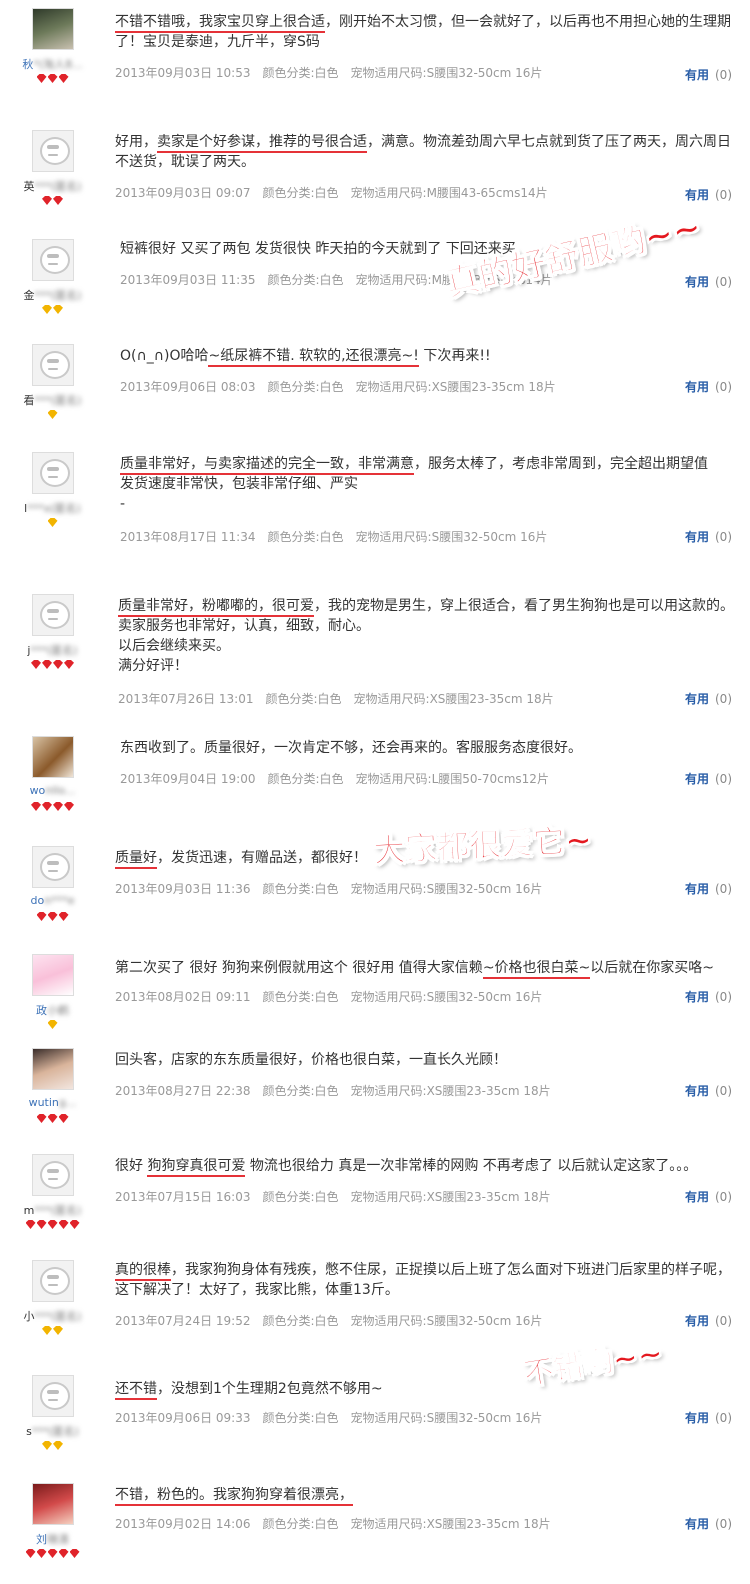 The width and height of the screenshot is (750, 1584). What do you see at coordinates (449, 193) in the screenshot?
I see `review-size: 宠物适用尺码:M腰围43-65cms14片` at bounding box center [449, 193].